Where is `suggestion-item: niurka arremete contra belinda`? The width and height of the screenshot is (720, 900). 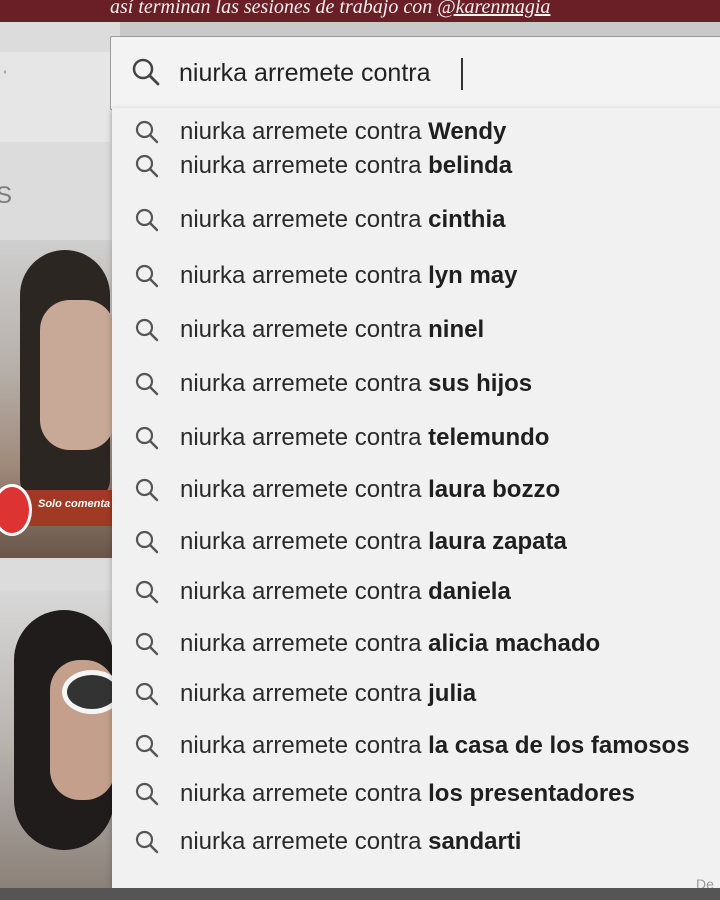 suggestion-item: niurka arremete contra belinda is located at coordinates (412, 166).